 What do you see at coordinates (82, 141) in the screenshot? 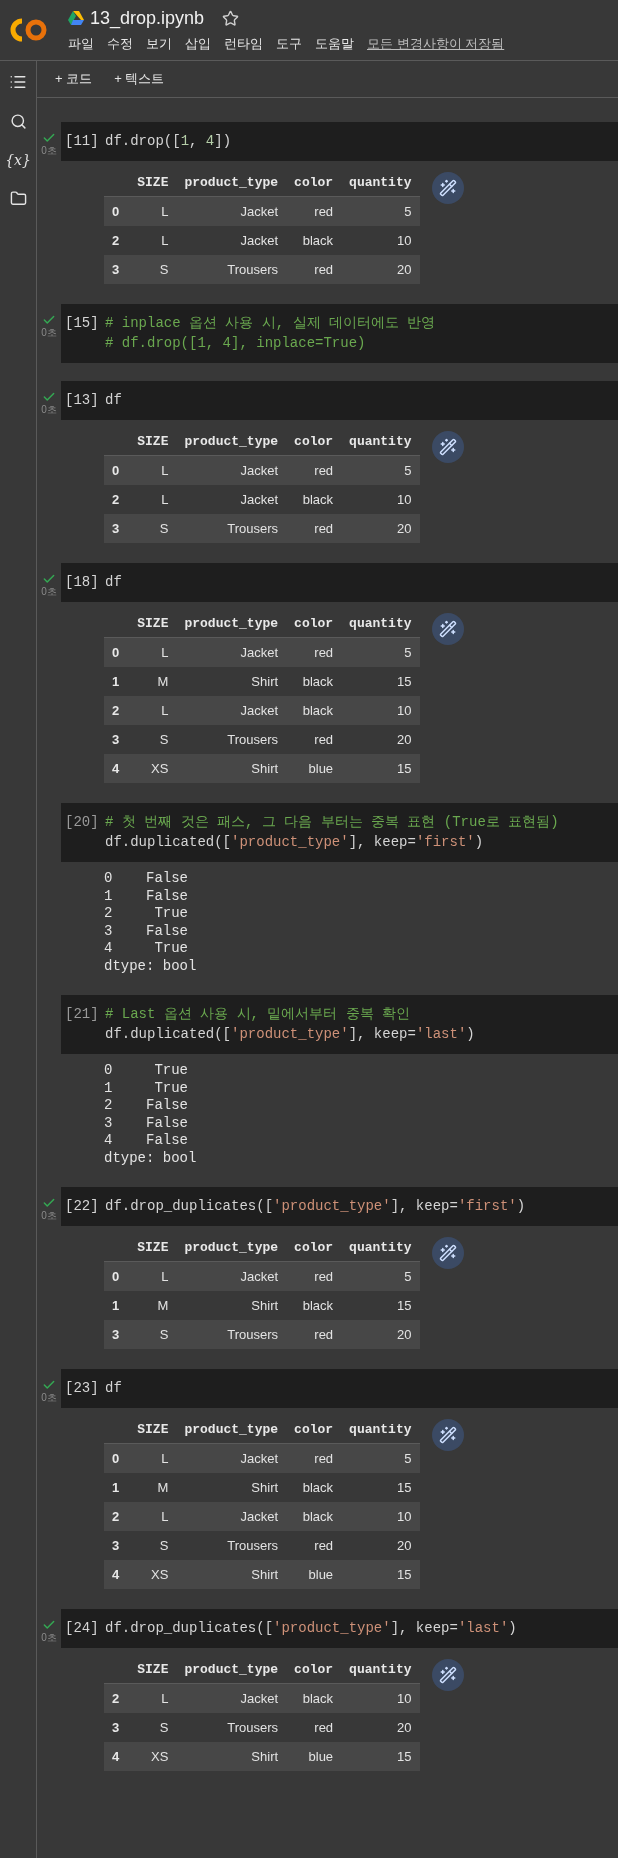
I see `execution-count: [11]` at bounding box center [82, 141].